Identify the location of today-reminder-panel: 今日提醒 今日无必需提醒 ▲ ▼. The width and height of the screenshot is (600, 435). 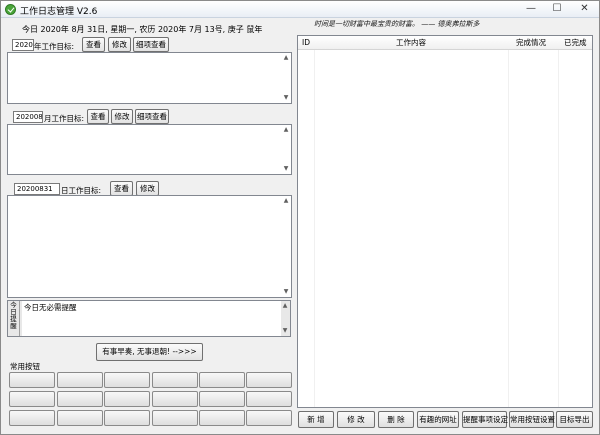
(149, 318).